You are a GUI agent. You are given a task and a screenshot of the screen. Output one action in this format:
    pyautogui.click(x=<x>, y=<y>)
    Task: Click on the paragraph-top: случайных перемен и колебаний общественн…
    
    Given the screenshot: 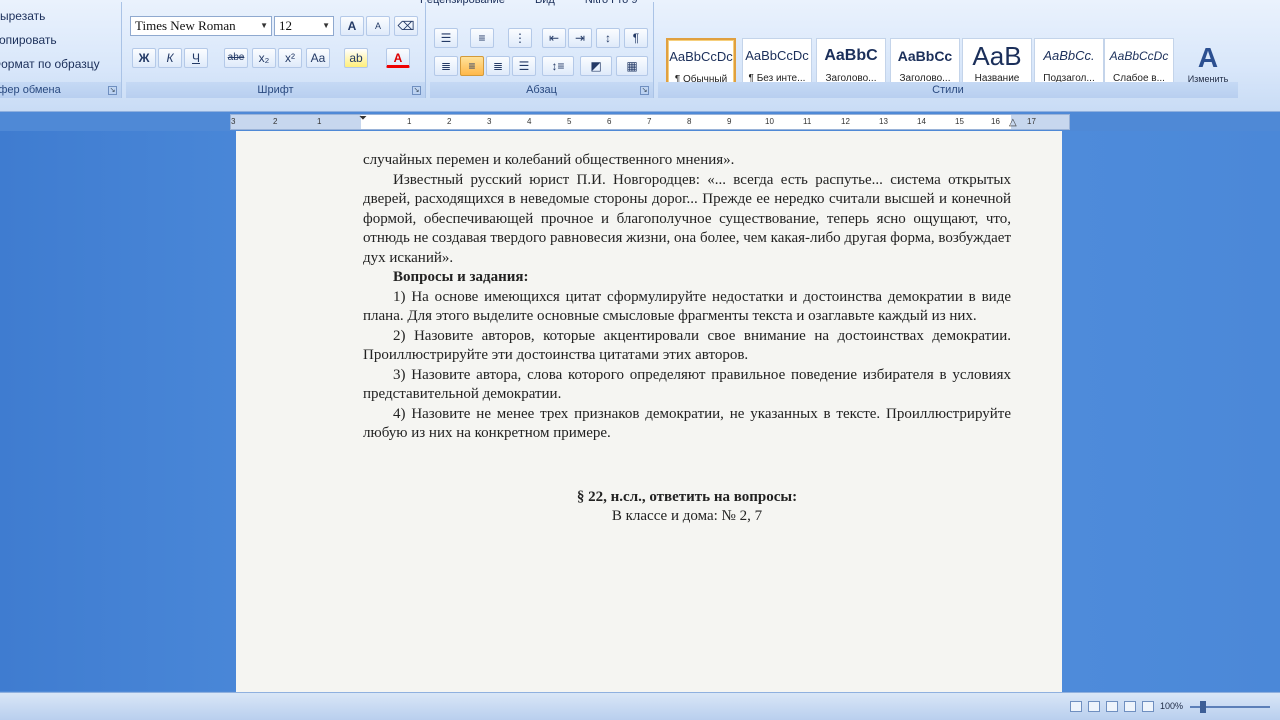 What is the action you would take?
    pyautogui.click(x=549, y=160)
    